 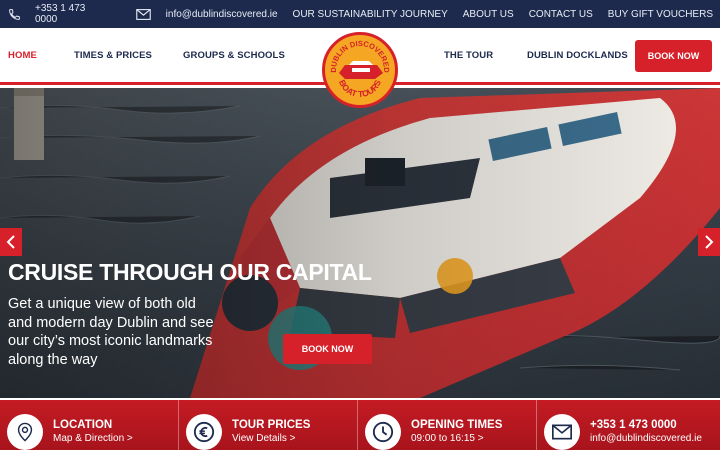 What do you see at coordinates (93, 438) in the screenshot?
I see `location-link: Map & Direction >` at bounding box center [93, 438].